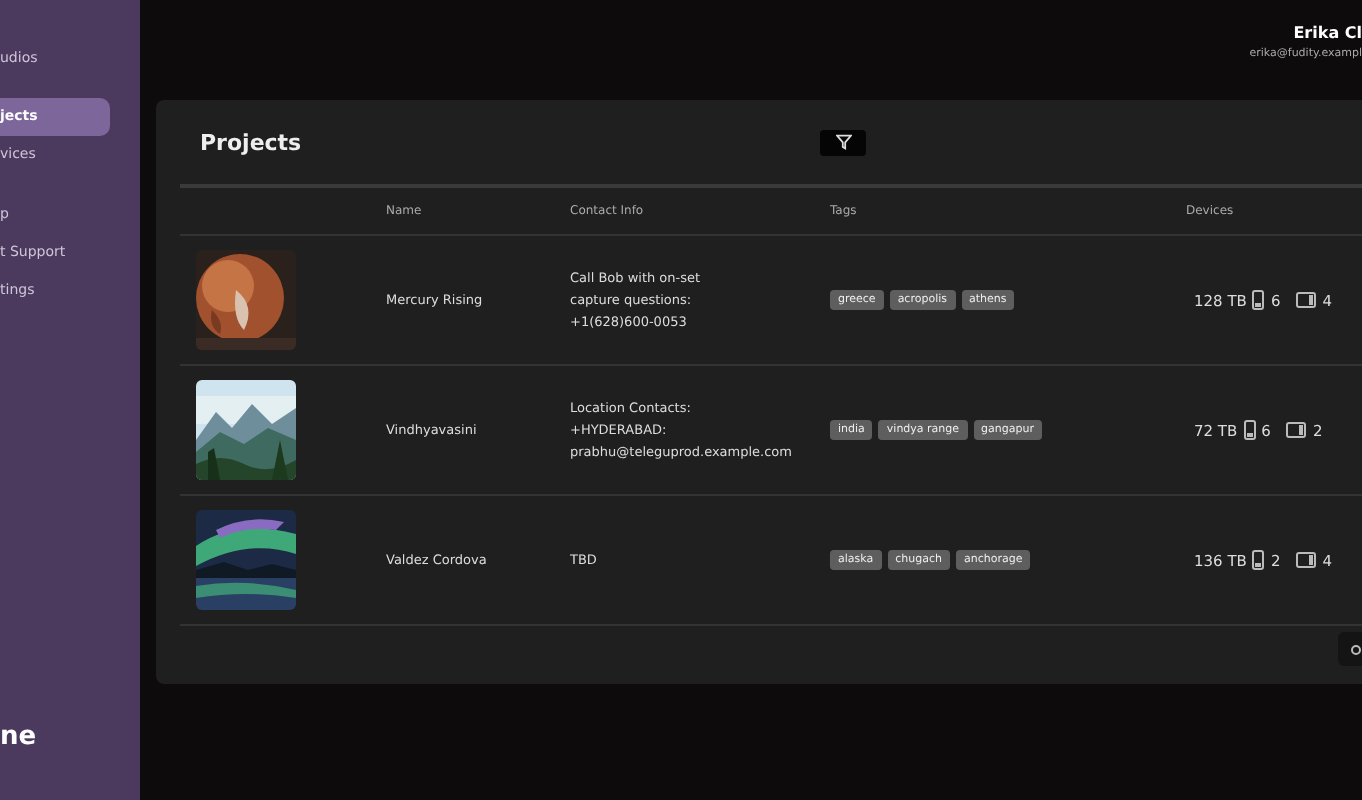 The image size is (1362, 800). I want to click on panel-title: Projects, so click(252, 142).